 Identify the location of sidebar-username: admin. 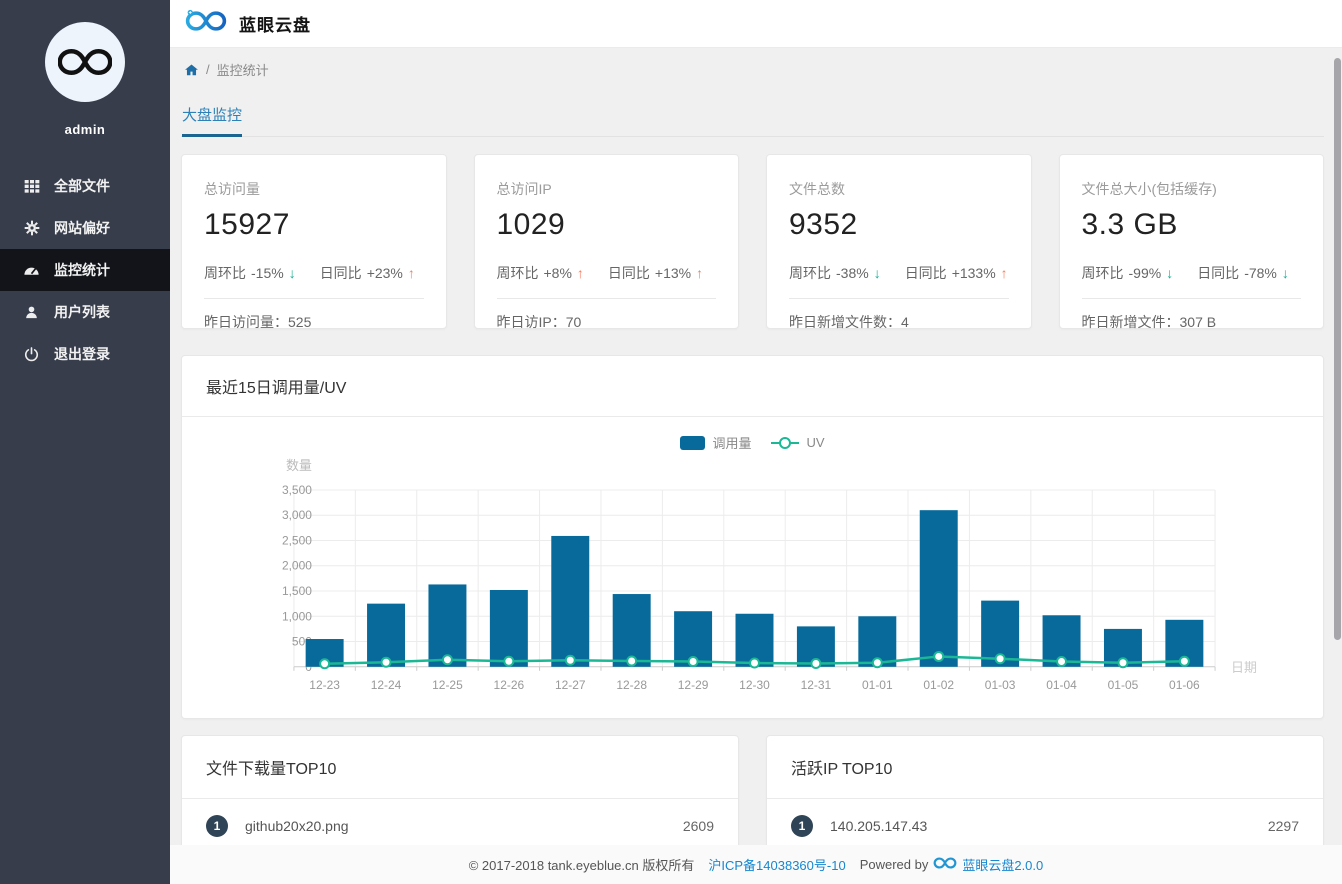
(85, 129).